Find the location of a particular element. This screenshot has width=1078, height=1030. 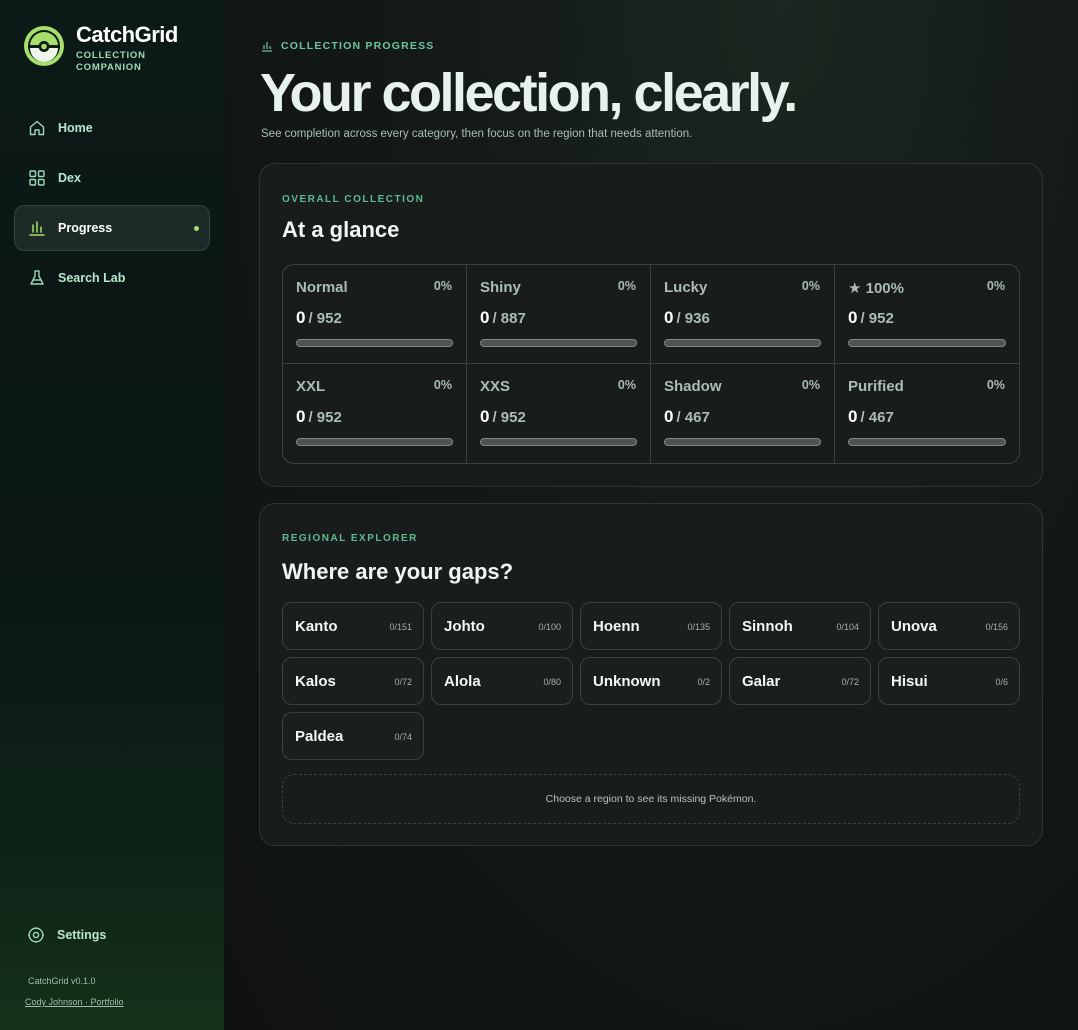

regional-eyebrow: REGIONAL EXPLORER is located at coordinates (350, 538).